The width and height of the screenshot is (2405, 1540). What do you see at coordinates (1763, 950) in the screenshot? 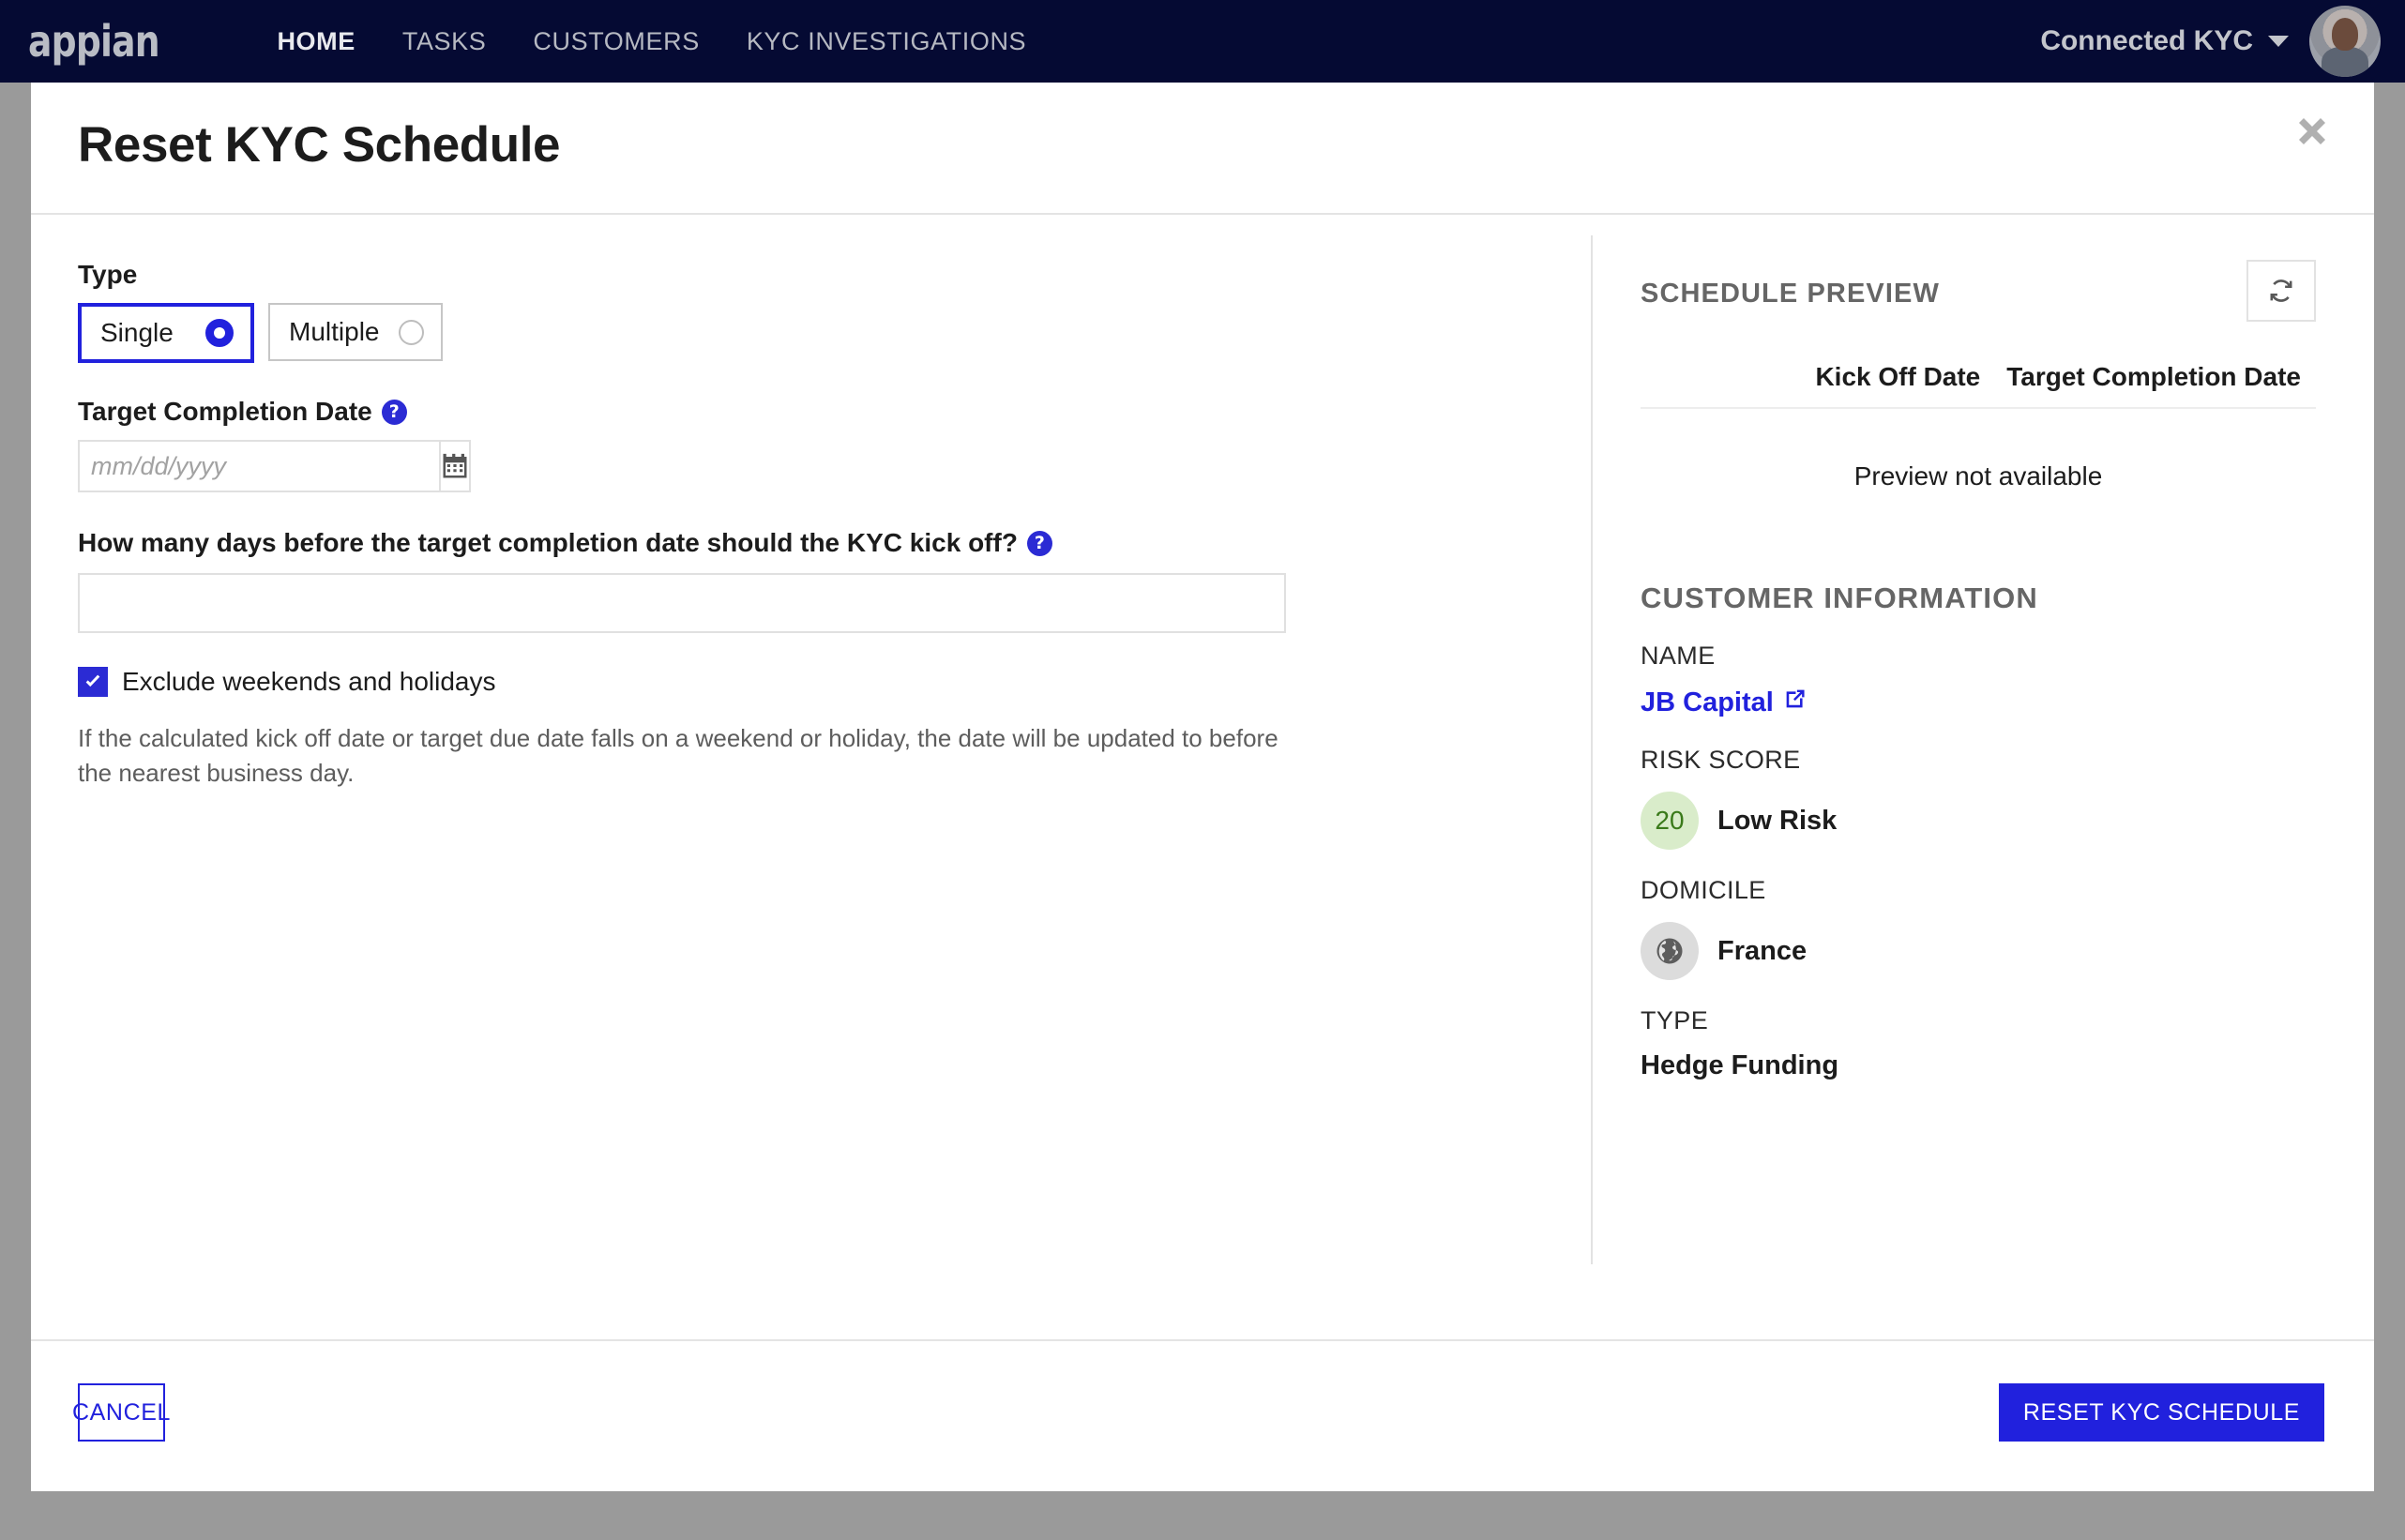
I see `domicile-value: France` at bounding box center [1763, 950].